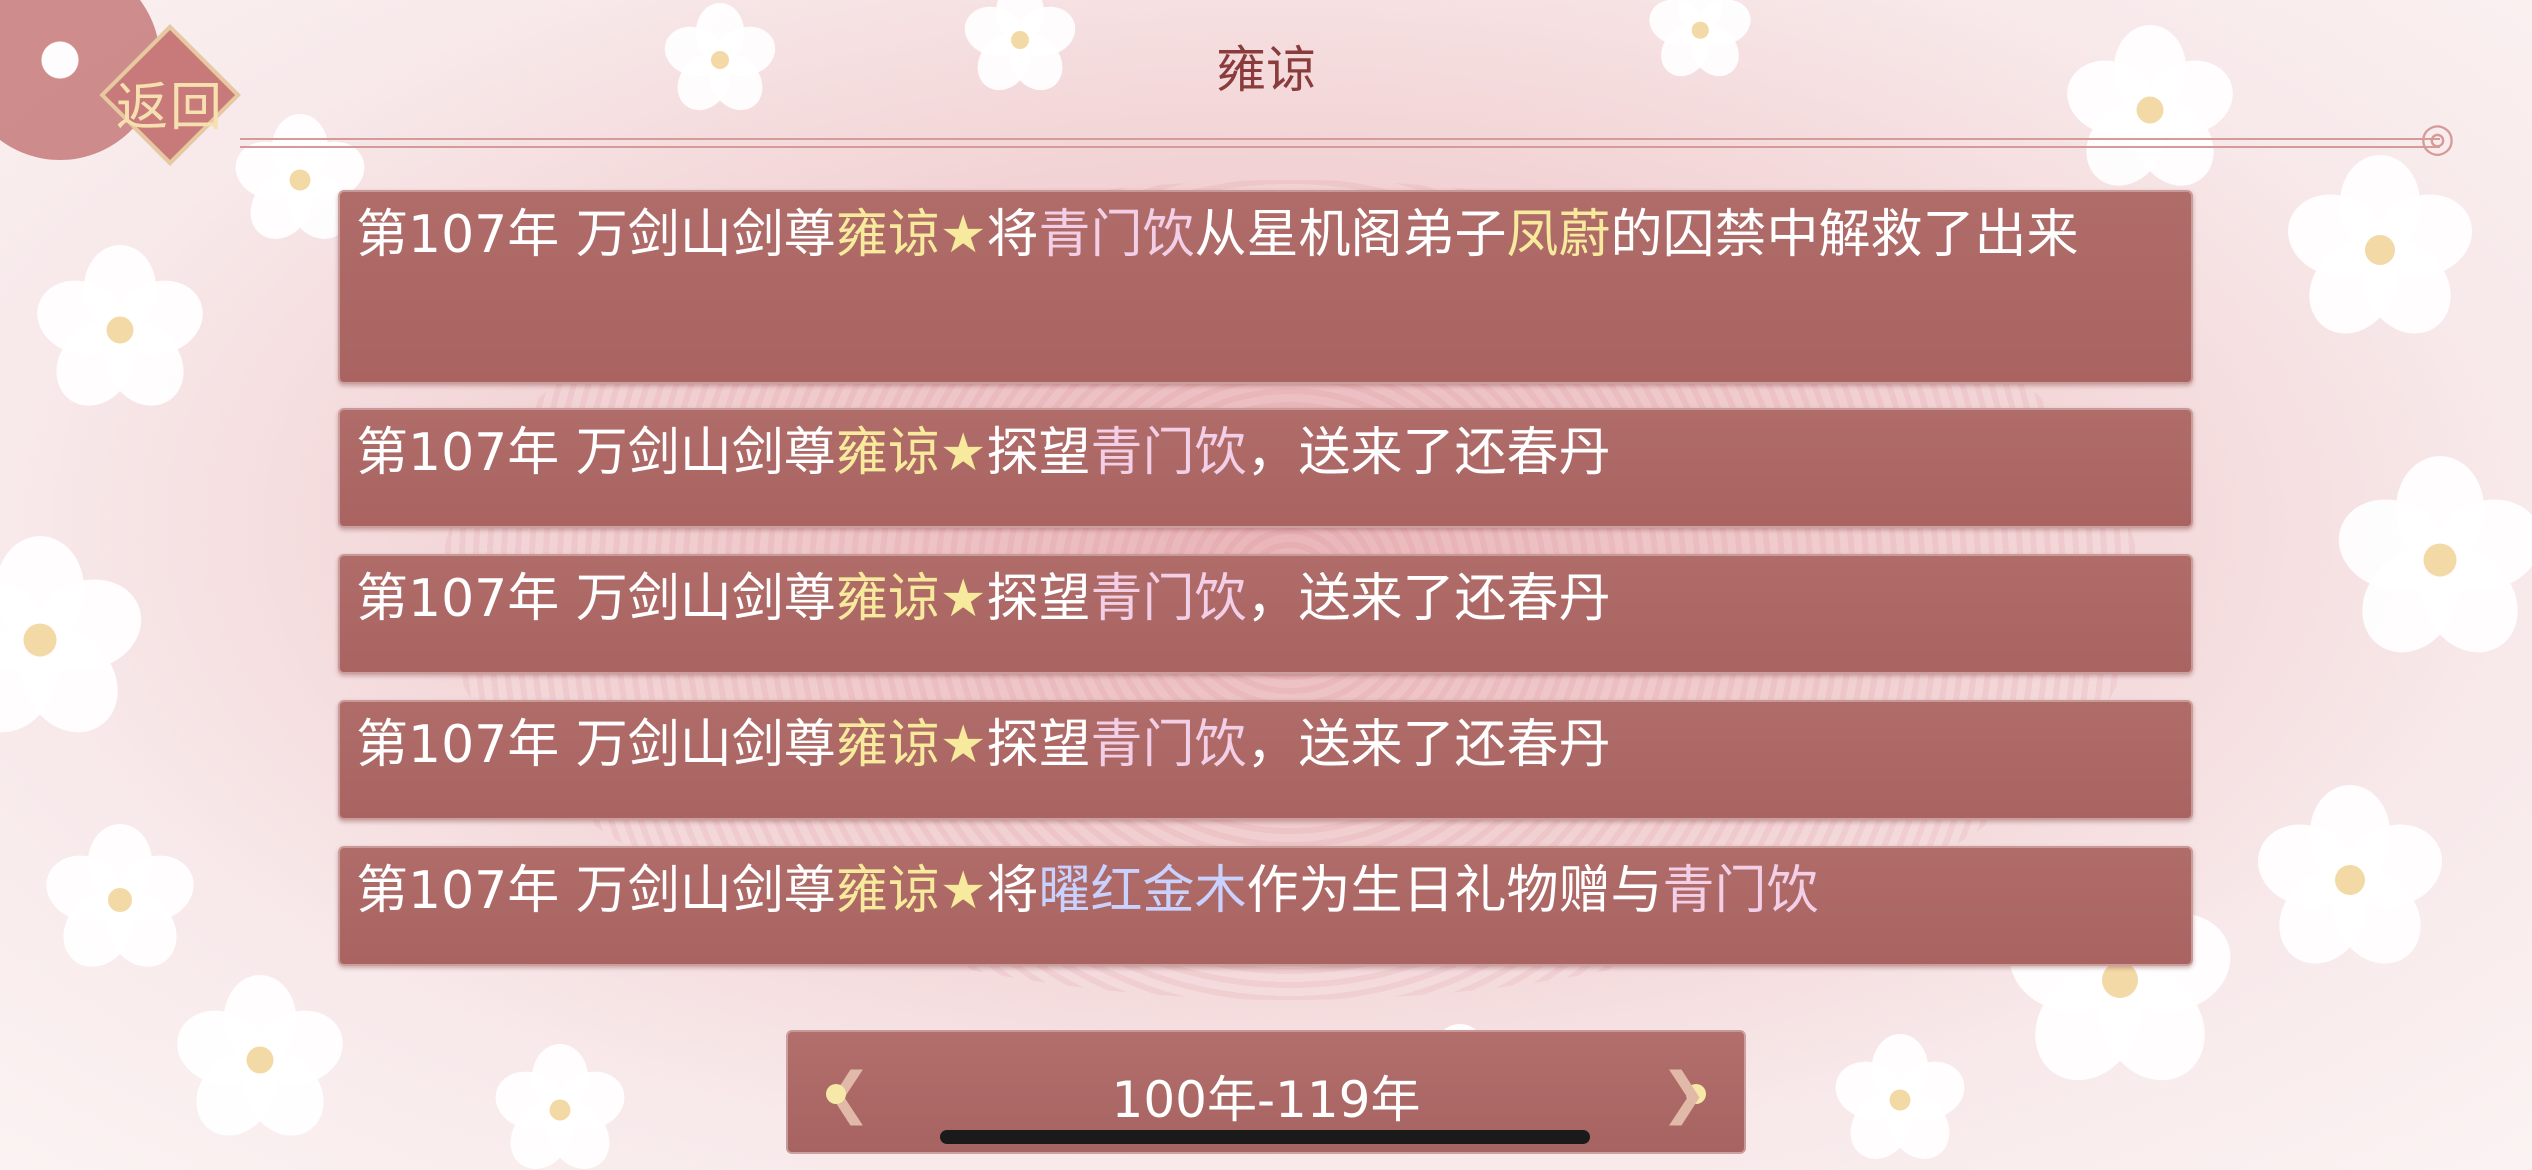  What do you see at coordinates (1142, 891) in the screenshot?
I see `event-text-segment: 曜红金木` at bounding box center [1142, 891].